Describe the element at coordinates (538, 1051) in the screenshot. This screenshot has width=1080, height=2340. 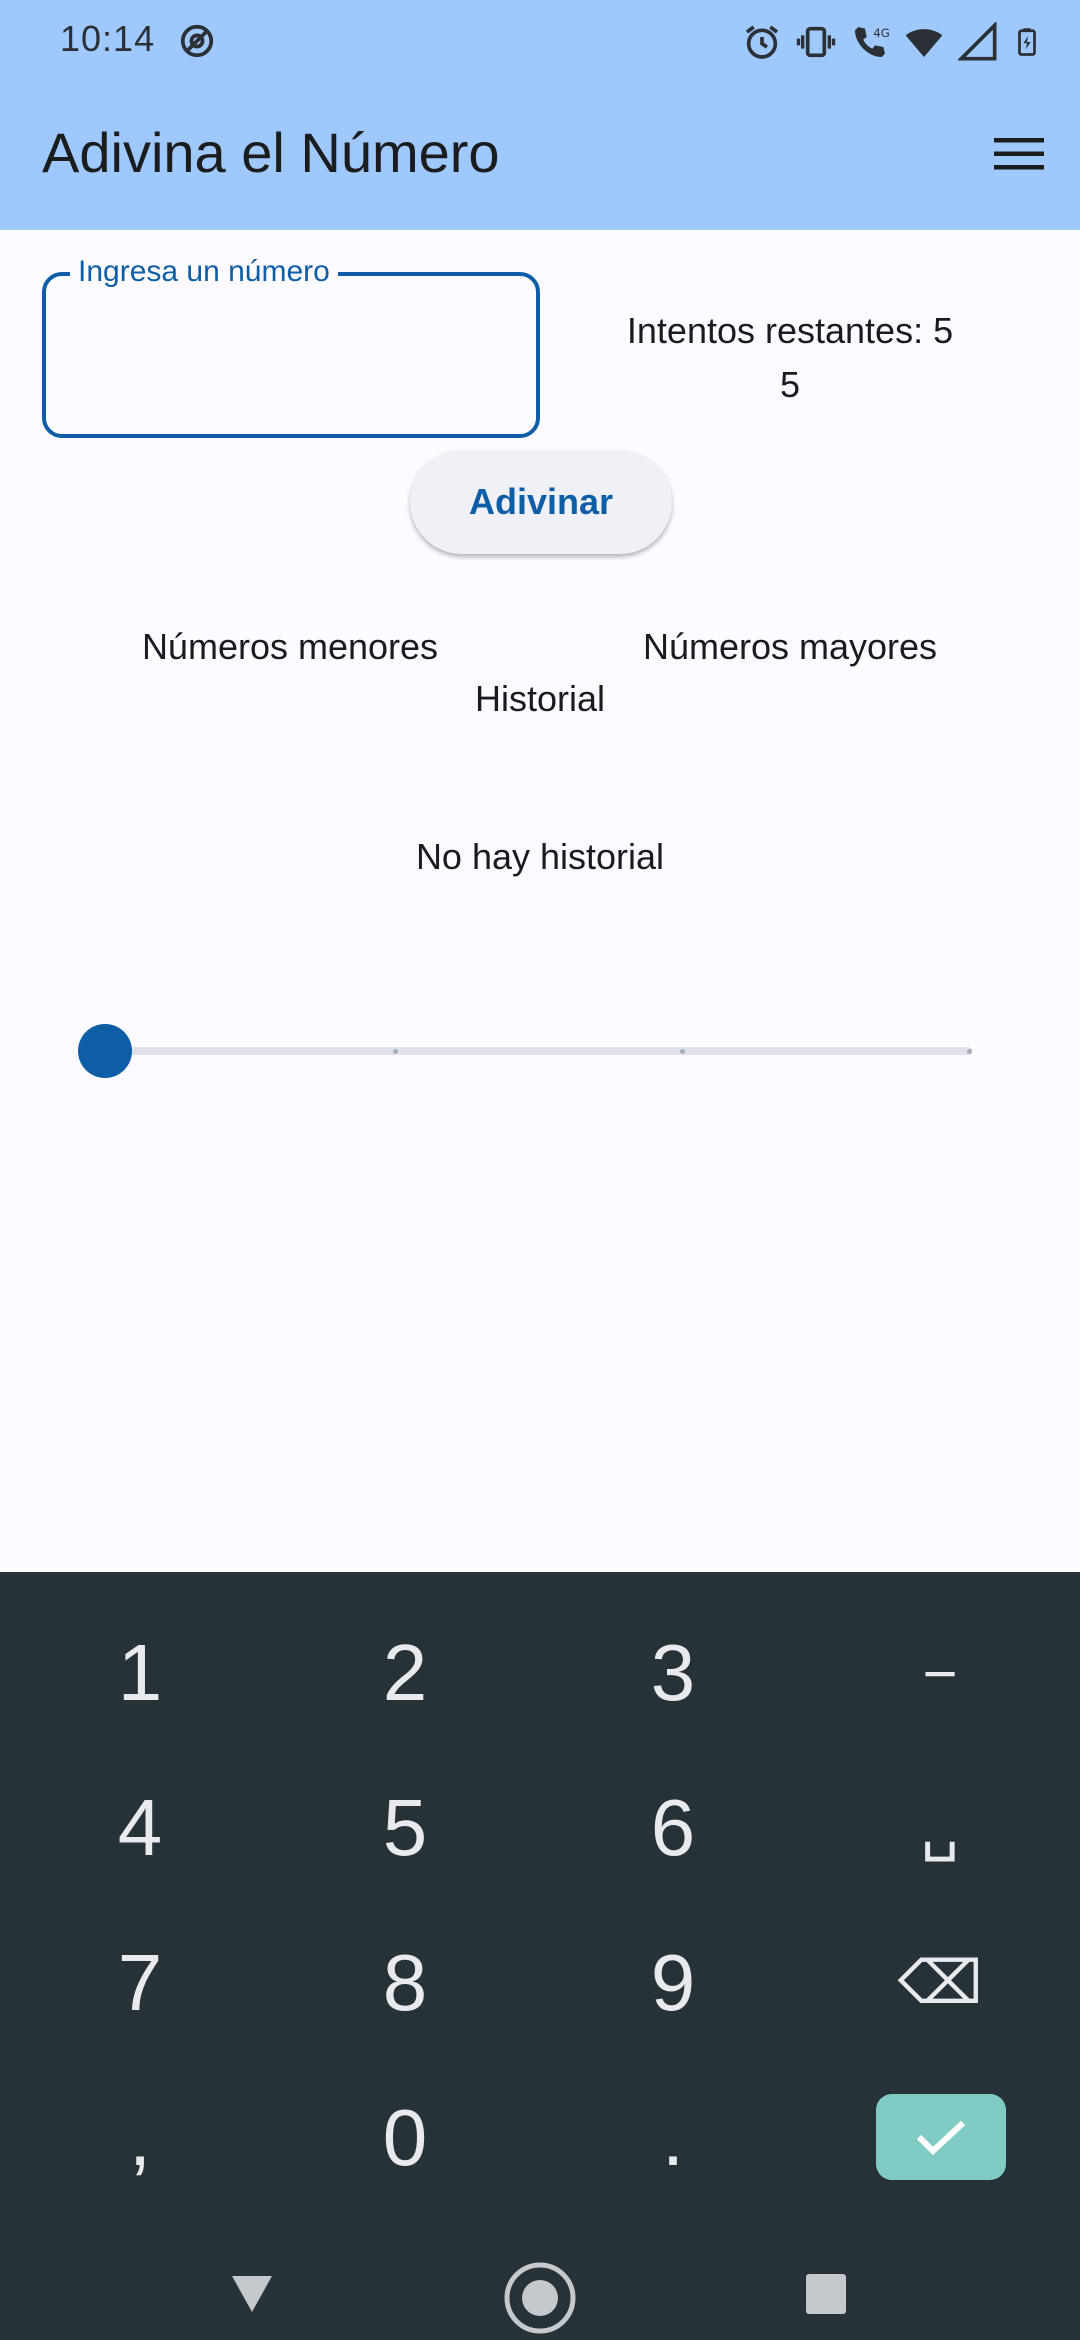
I see `difficulty-slider` at that location.